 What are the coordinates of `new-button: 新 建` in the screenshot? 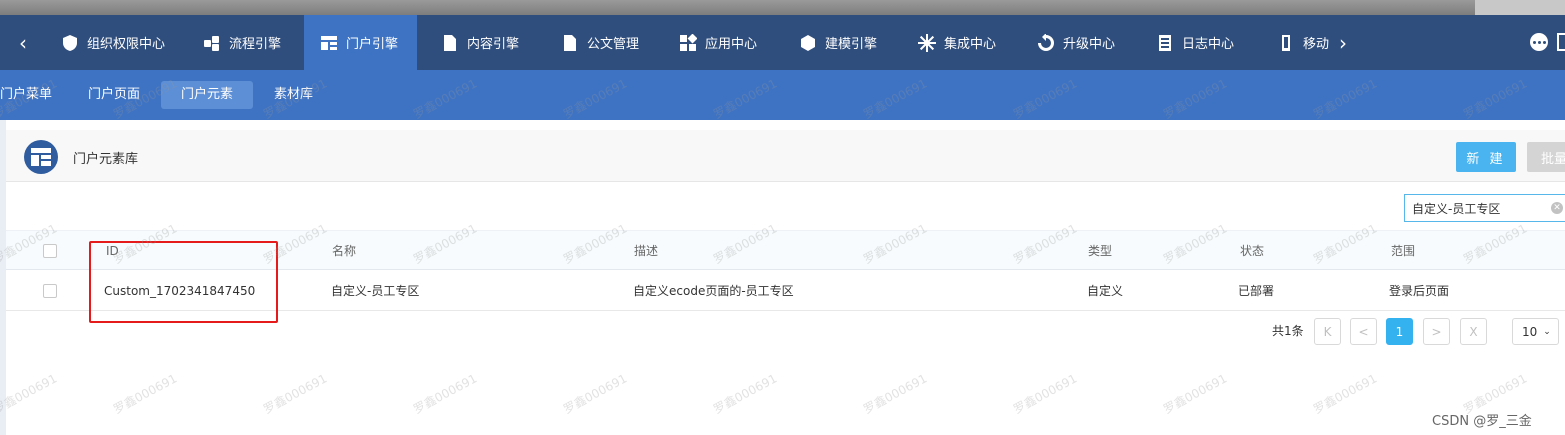 It's located at (1486, 157).